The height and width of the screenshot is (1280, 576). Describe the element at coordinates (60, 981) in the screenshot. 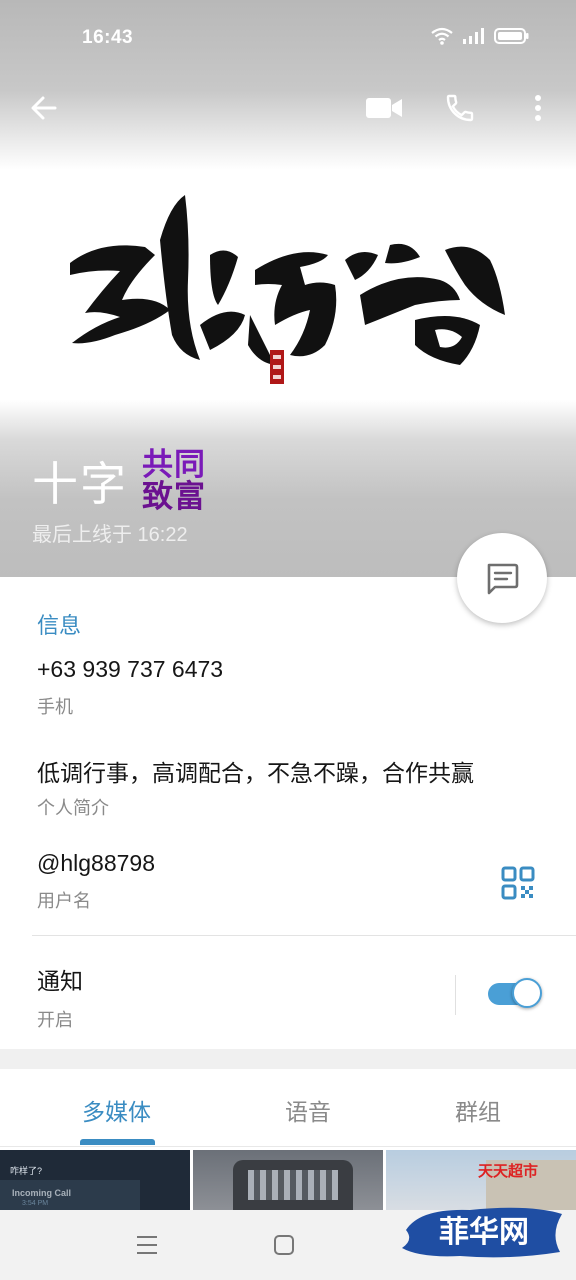

I see `notifications-title: 通知` at that location.